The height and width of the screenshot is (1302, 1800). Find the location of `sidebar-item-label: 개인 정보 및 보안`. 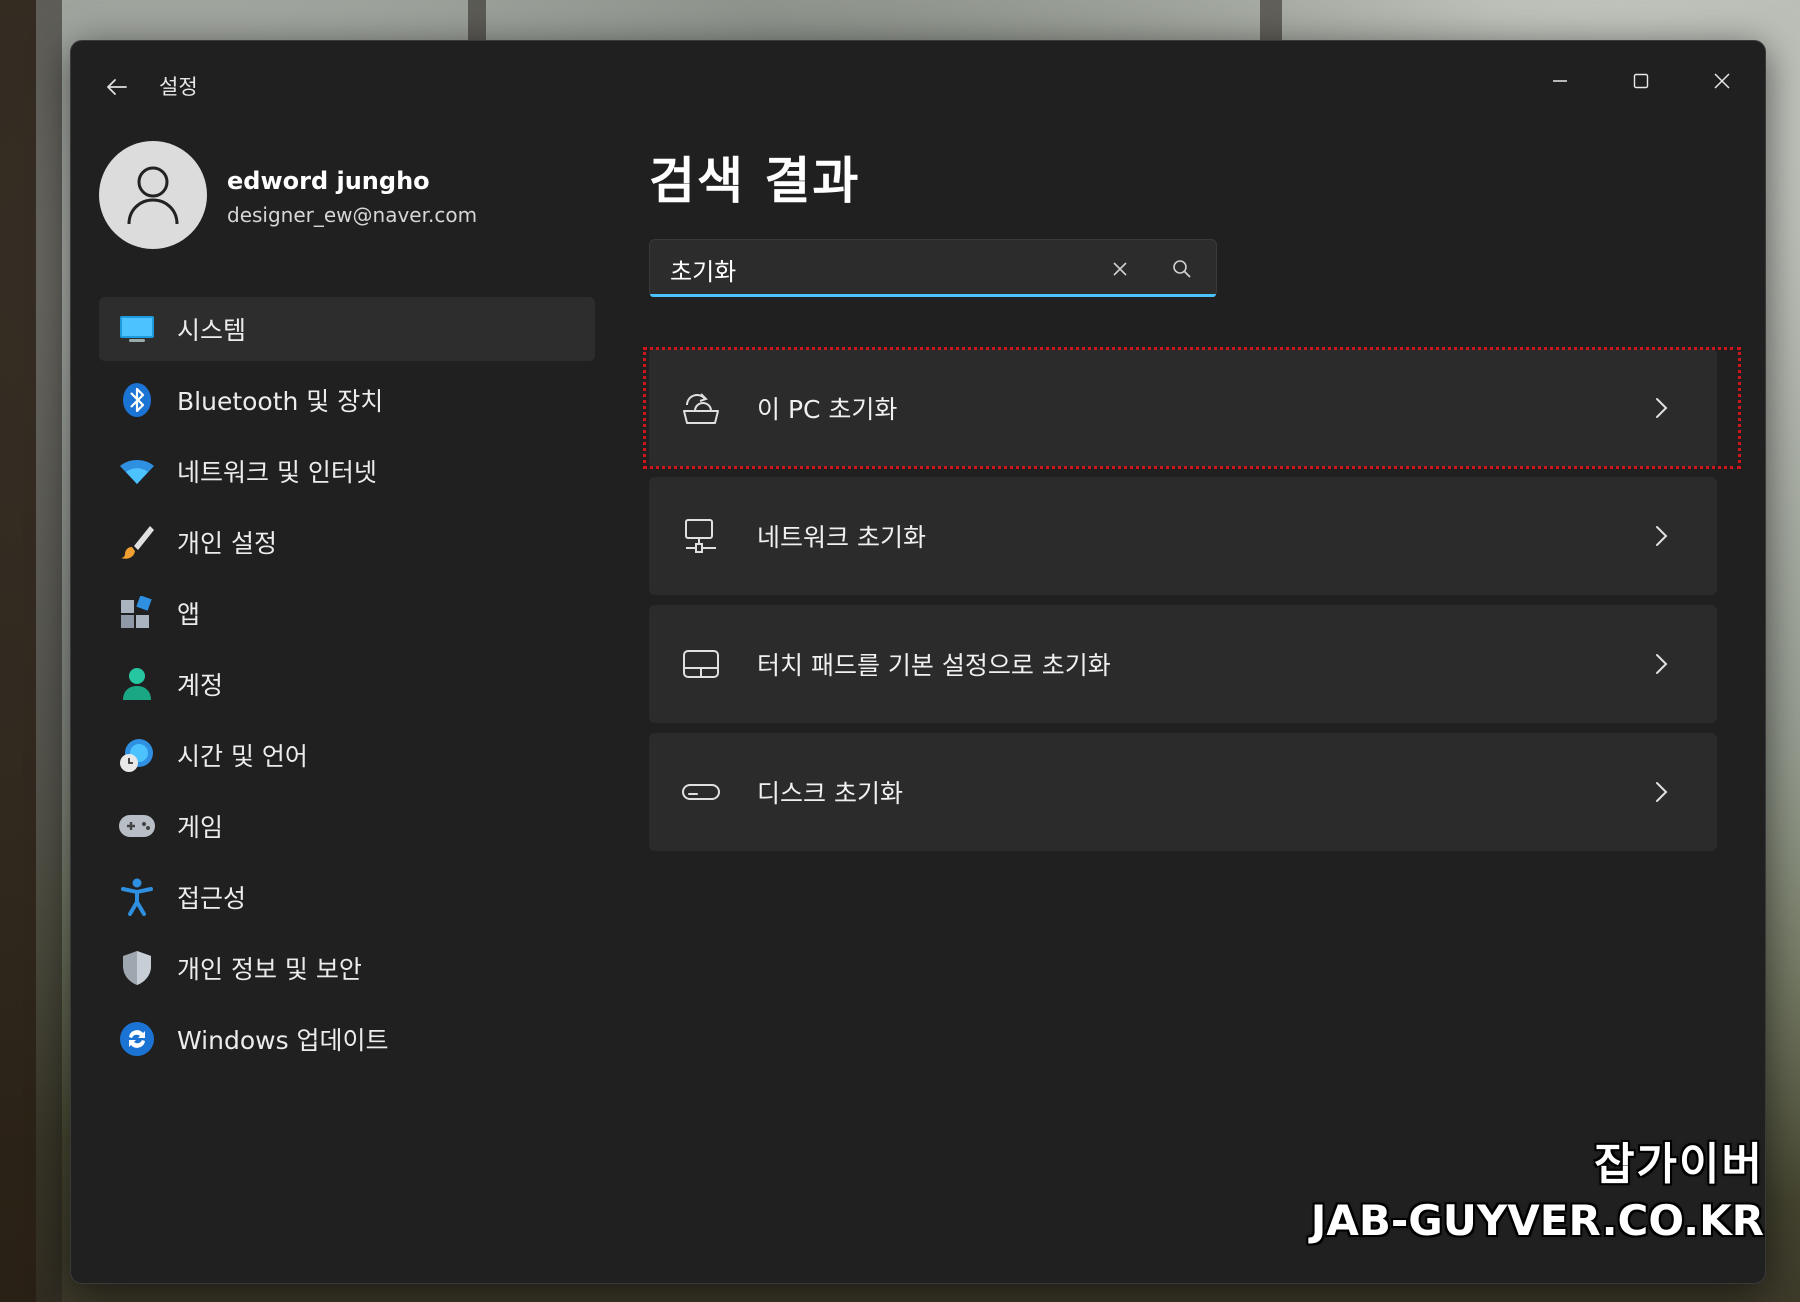

sidebar-item-label: 개인 정보 및 보안 is located at coordinates (269, 969).